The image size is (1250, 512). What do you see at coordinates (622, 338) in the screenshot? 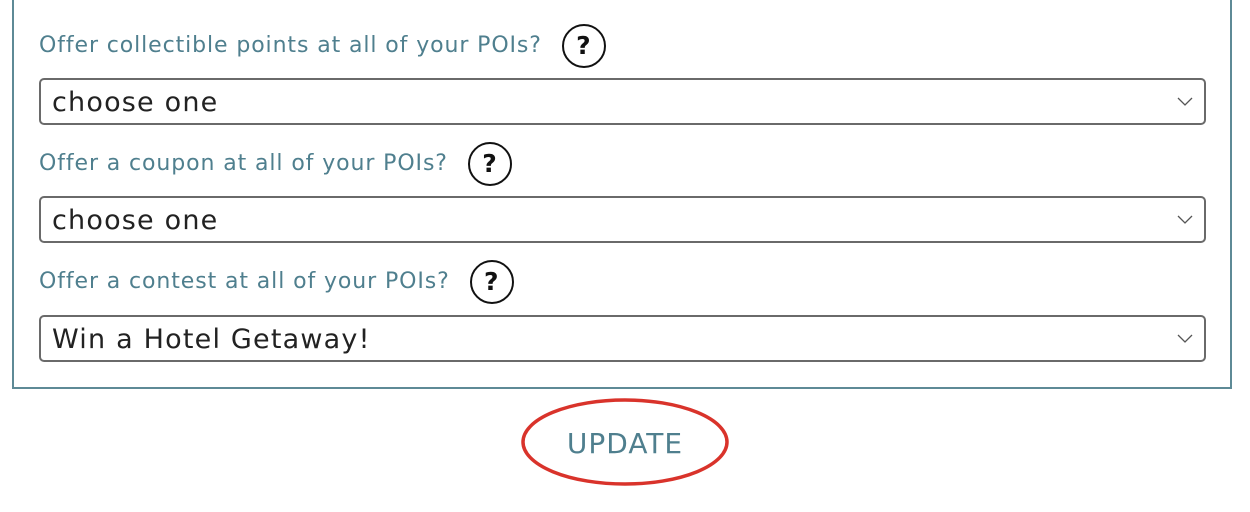
I see `contest-select: Win a Hotel Getaway!` at bounding box center [622, 338].